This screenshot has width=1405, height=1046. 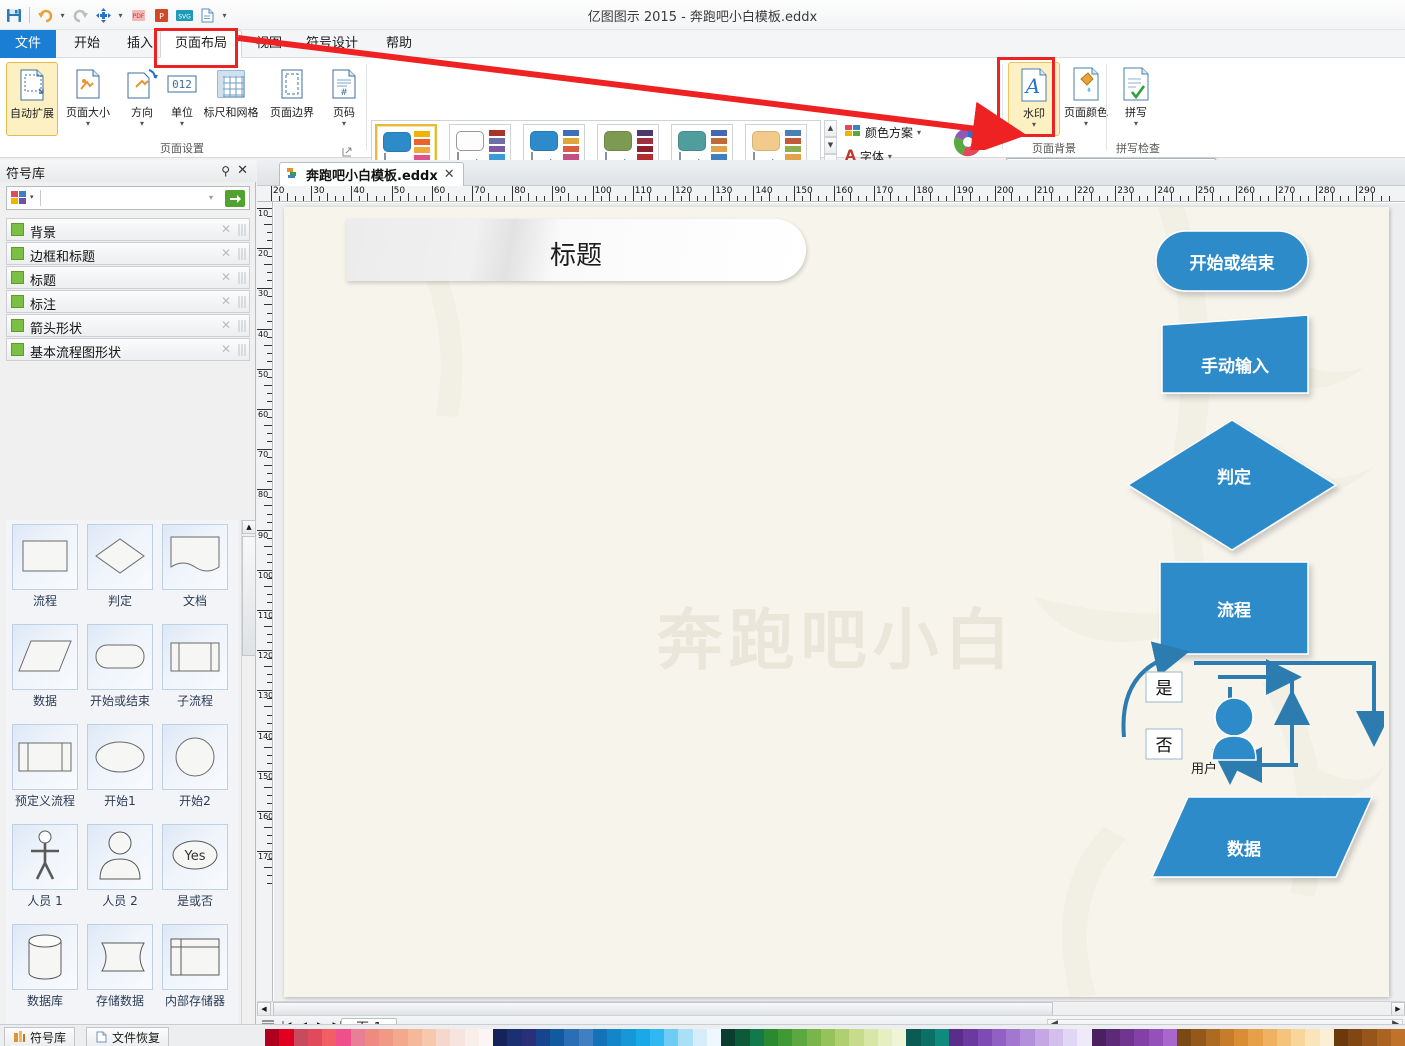 I want to click on page-title-banner: 标题, so click(x=576, y=250).